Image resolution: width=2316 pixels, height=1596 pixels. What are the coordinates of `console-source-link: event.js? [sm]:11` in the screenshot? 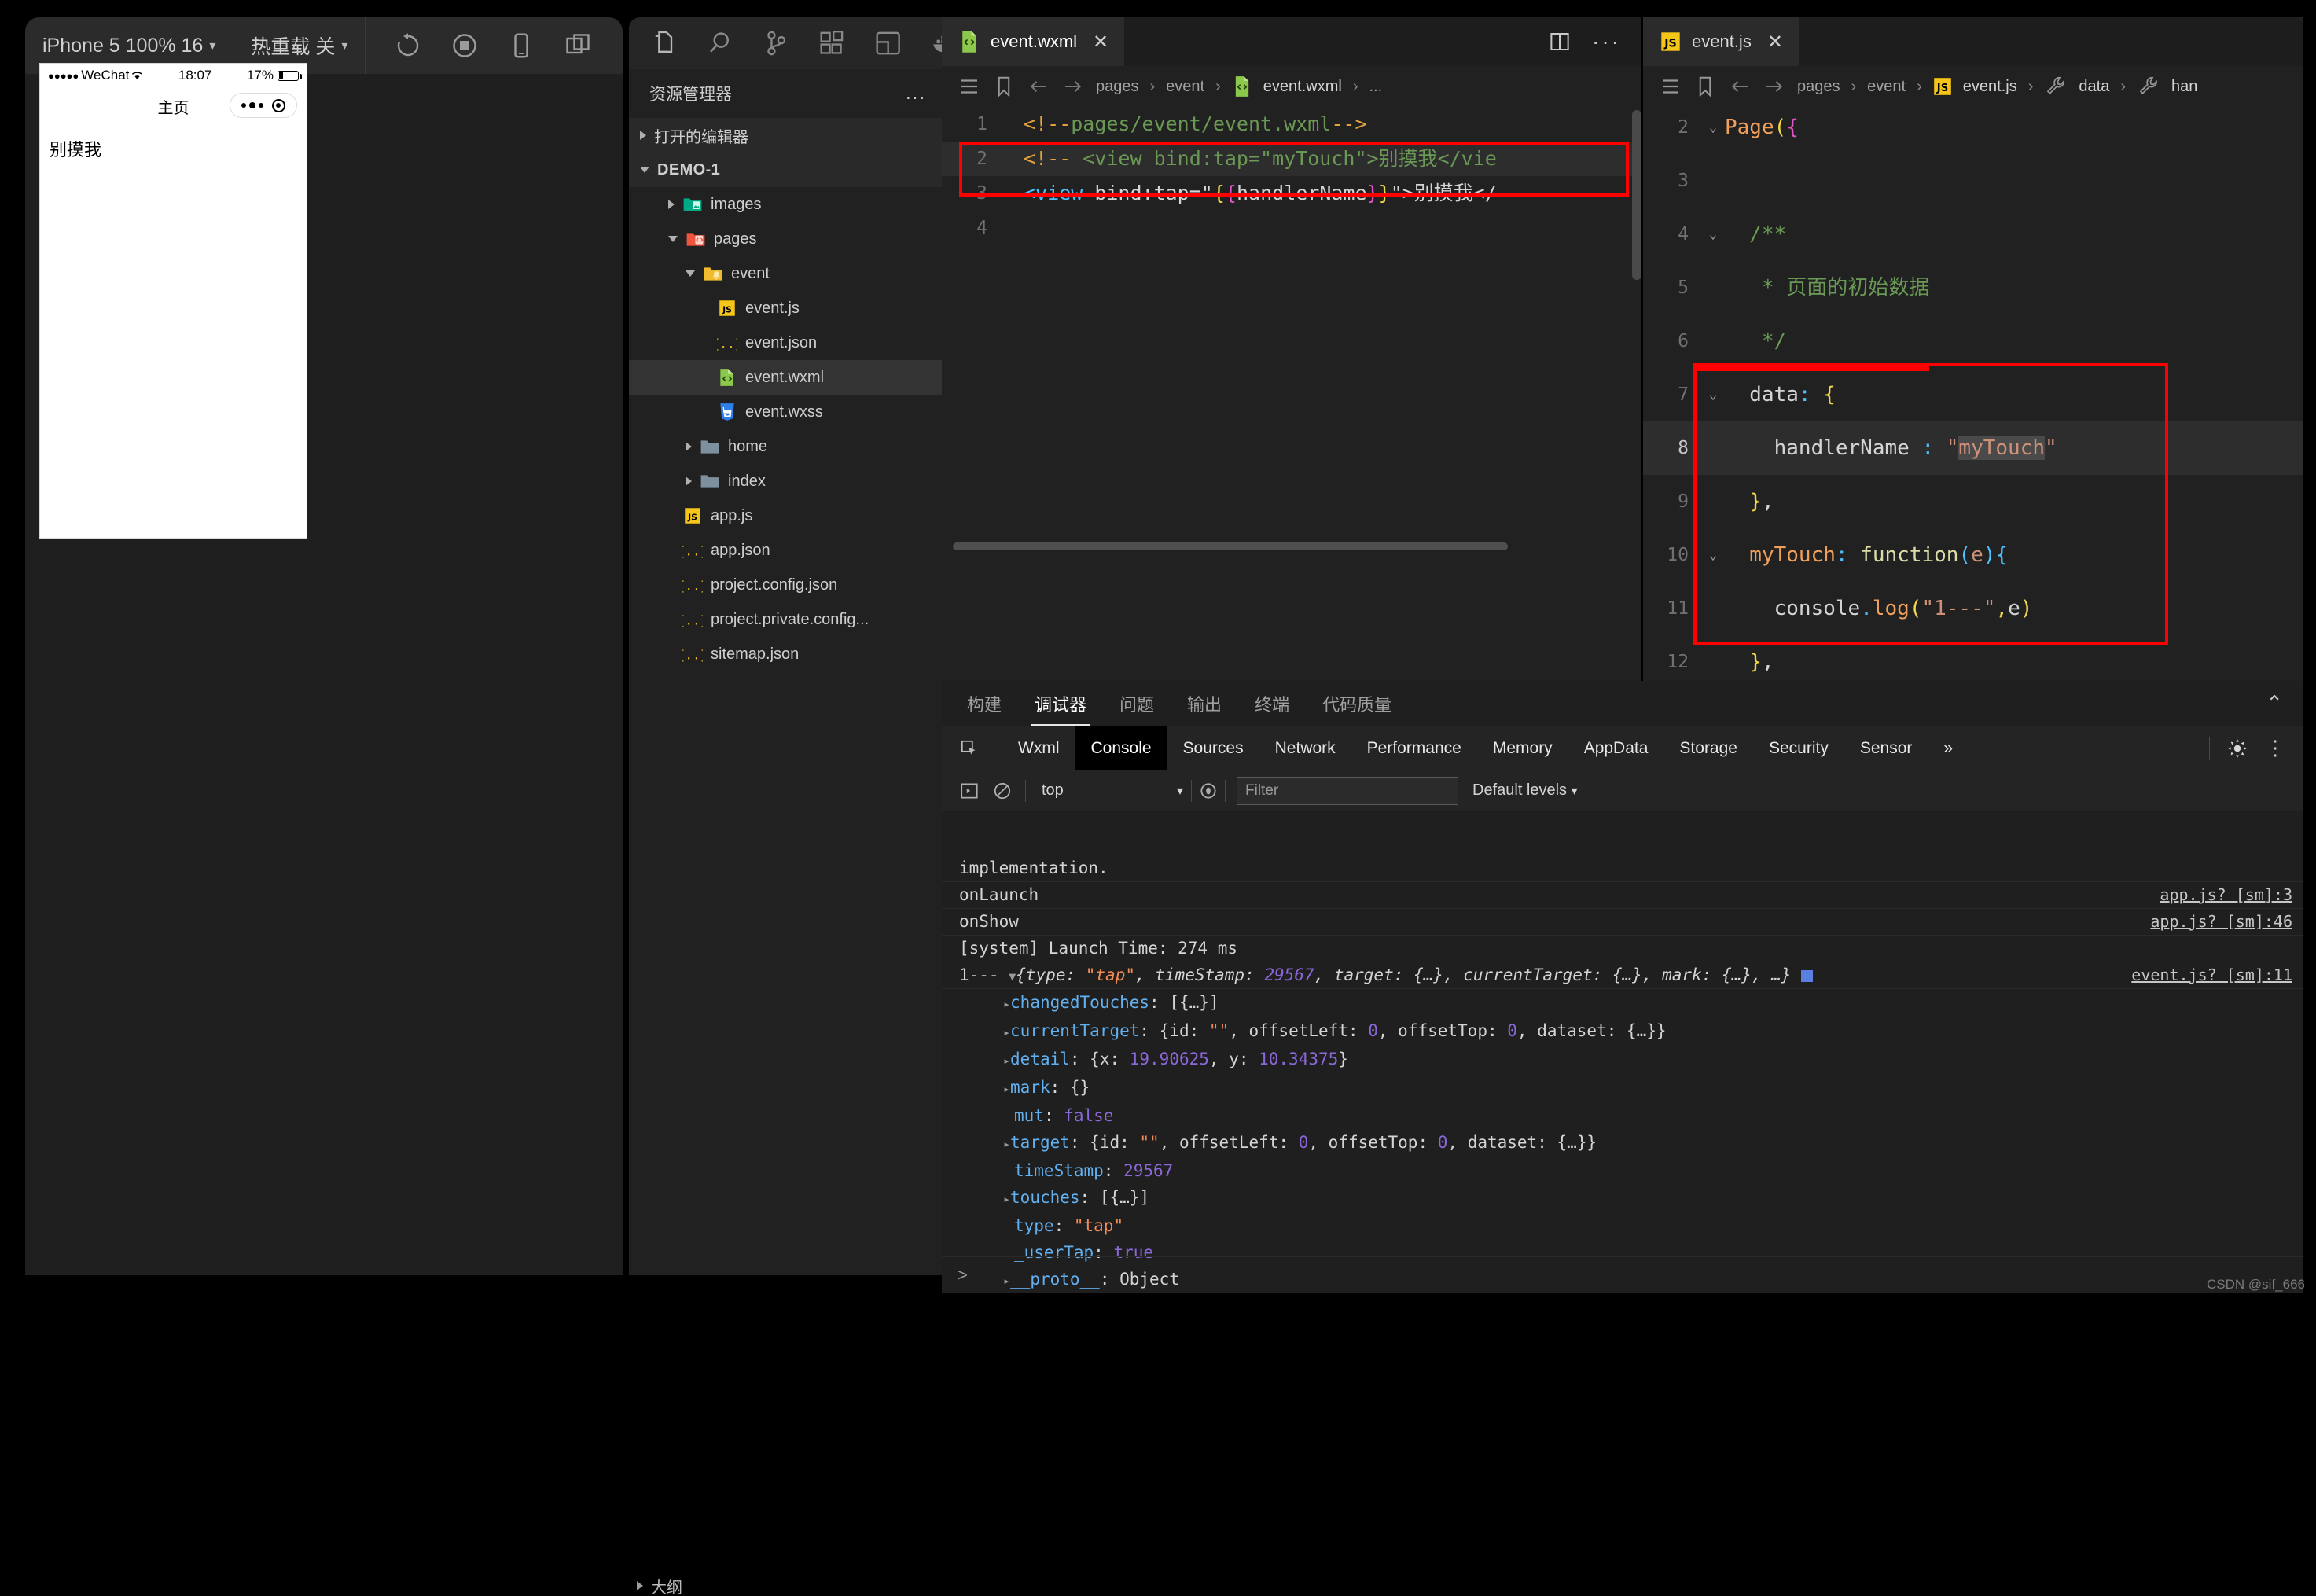 It's located at (2211, 975).